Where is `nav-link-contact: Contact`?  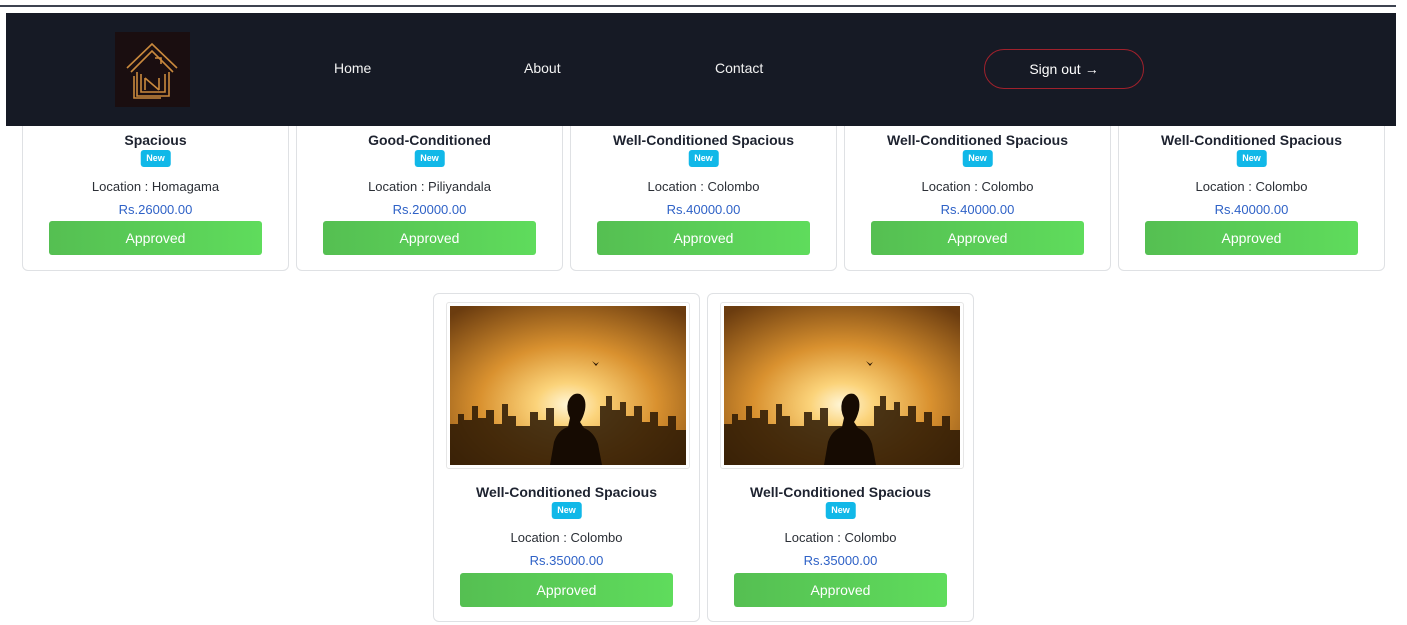
nav-link-contact: Contact is located at coordinates (739, 68).